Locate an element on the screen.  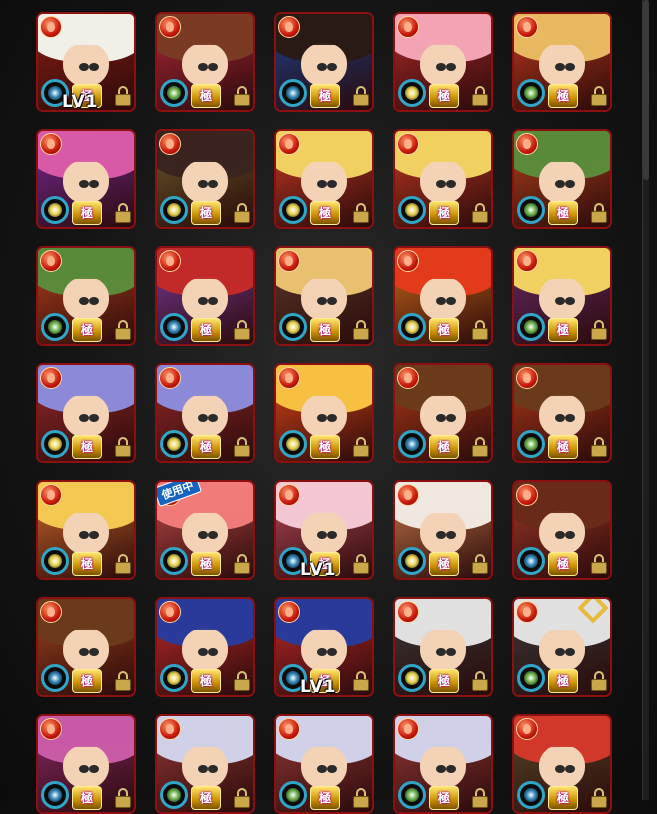
scroll-thumb is located at coordinates (646, 90).